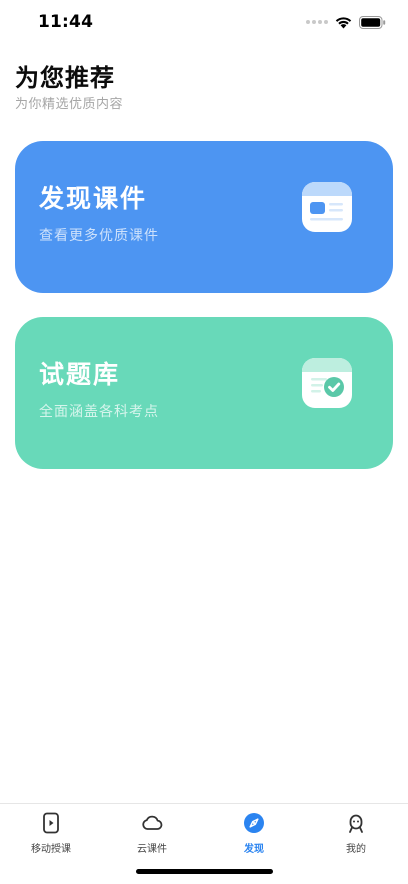 This screenshot has height=884, width=408. Describe the element at coordinates (327, 207) in the screenshot. I see `courseware-doc-icon` at that location.